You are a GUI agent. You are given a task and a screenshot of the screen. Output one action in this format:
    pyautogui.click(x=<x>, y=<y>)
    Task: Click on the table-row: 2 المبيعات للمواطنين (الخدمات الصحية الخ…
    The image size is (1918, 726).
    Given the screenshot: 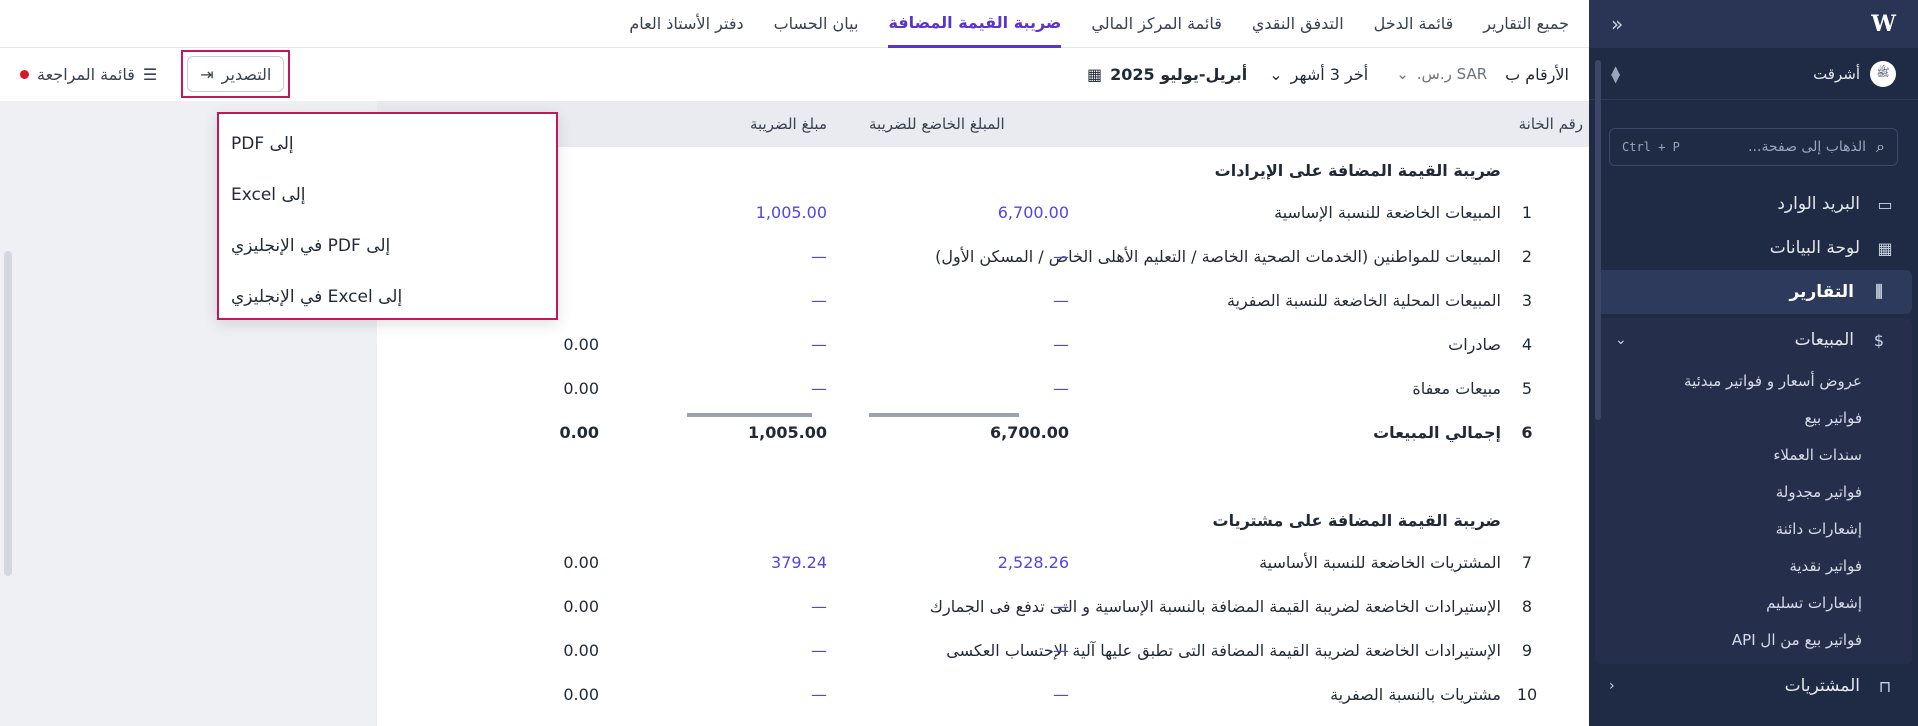 What is the action you would take?
    pyautogui.click(x=1172, y=256)
    